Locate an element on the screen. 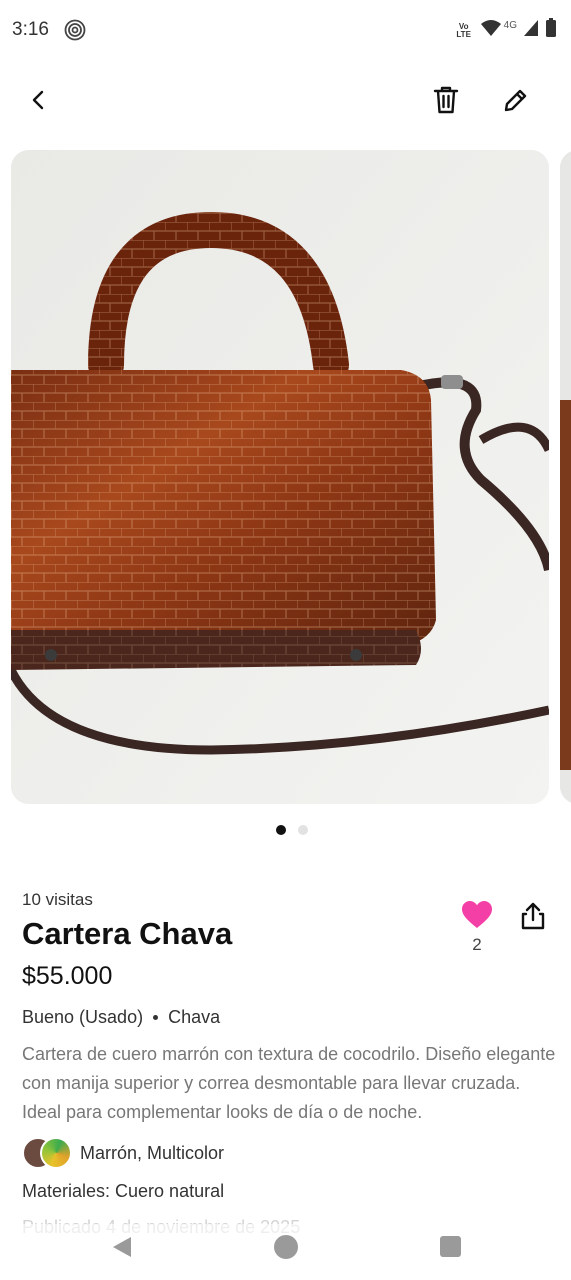 The image size is (571, 1280). carousel-indicator is located at coordinates (285, 830).